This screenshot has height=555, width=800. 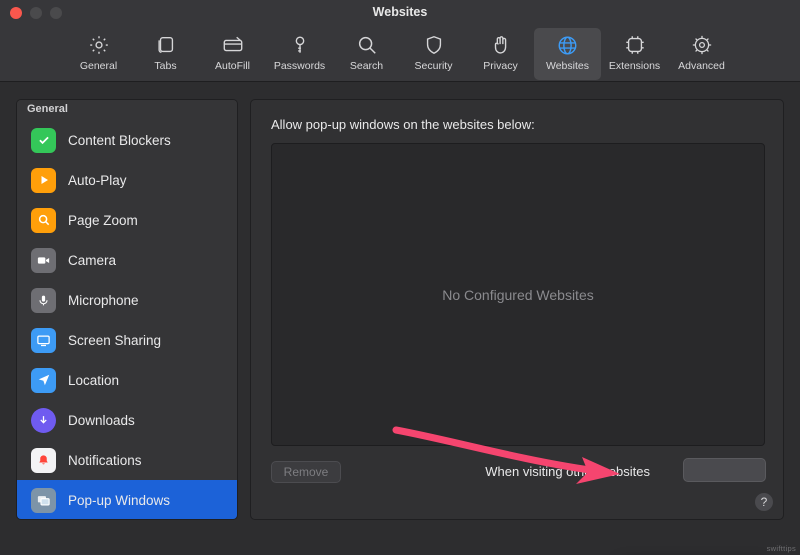 What do you see at coordinates (43, 500) in the screenshot?
I see `popup-windows-icon` at bounding box center [43, 500].